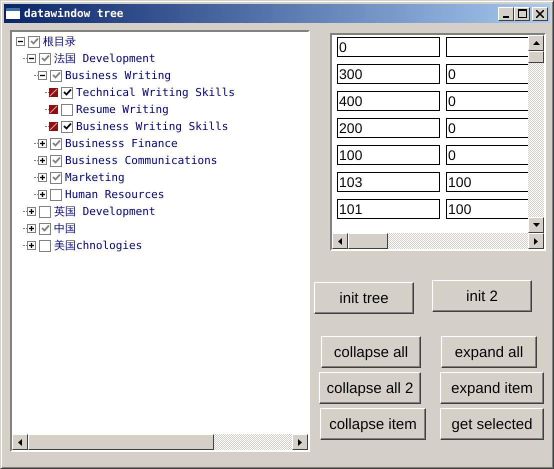  What do you see at coordinates (492, 388) in the screenshot?
I see `expand-item-button: expand item` at bounding box center [492, 388].